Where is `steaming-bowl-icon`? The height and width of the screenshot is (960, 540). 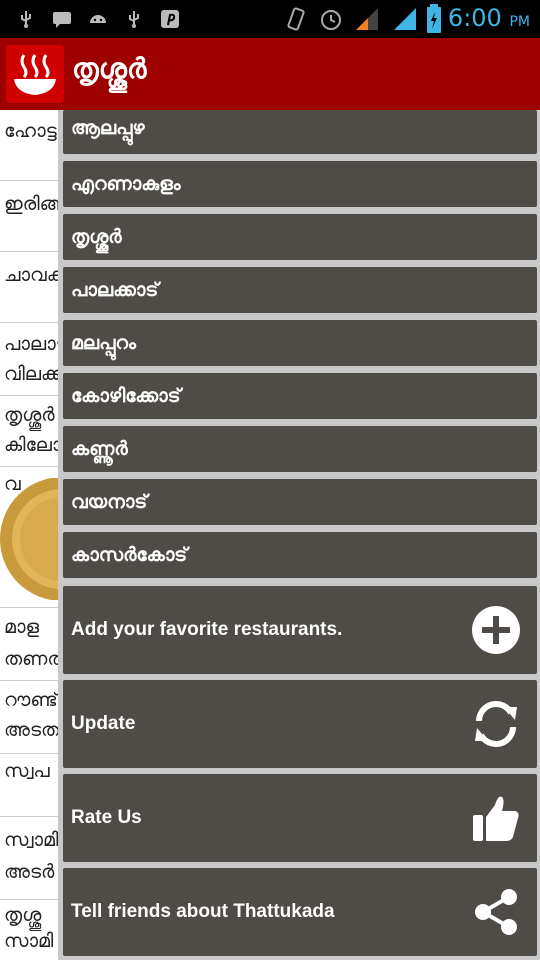
steaming-bowl-icon is located at coordinates (35, 74).